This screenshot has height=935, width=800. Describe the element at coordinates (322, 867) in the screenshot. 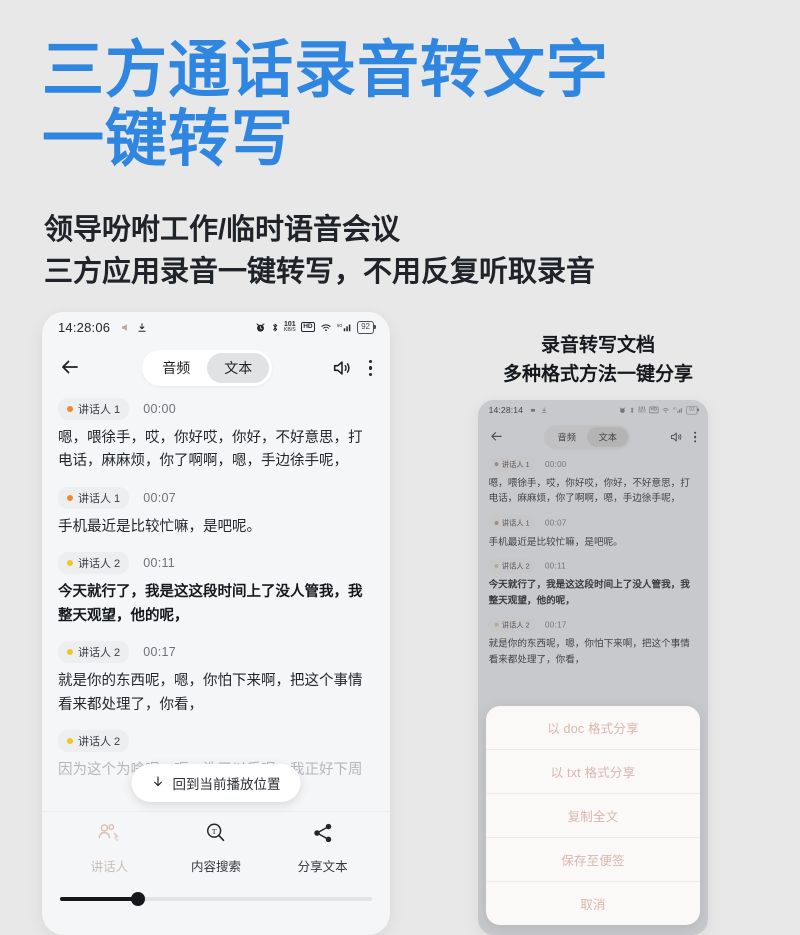

I see `toolbar-label-share-text: 分享文本` at that location.